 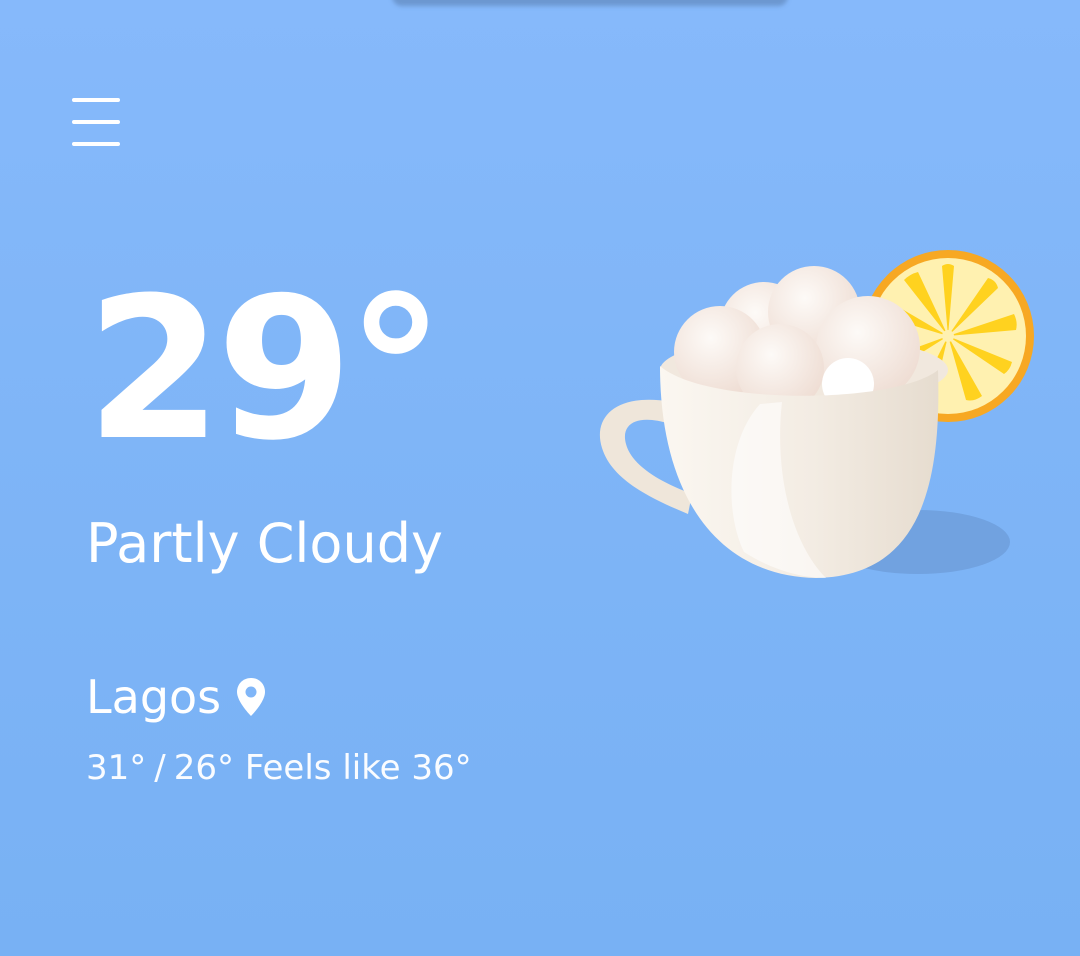 What do you see at coordinates (441, 768) in the screenshot?
I see `feels-like-temperature: 36°` at bounding box center [441, 768].